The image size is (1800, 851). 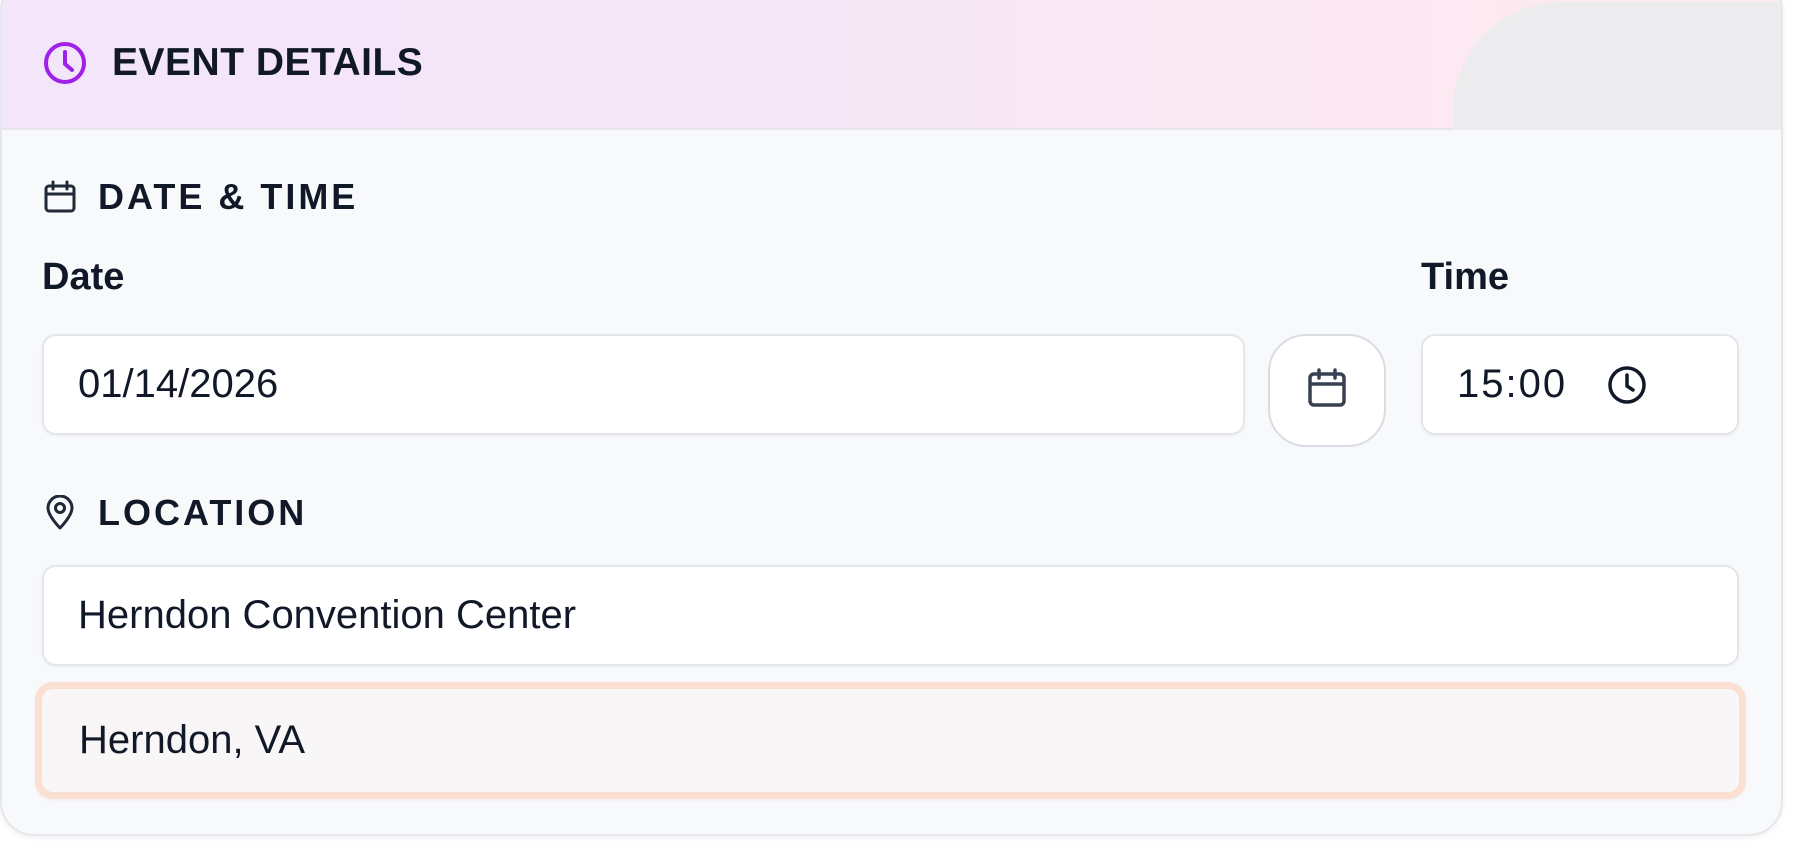 What do you see at coordinates (60, 512) in the screenshot?
I see `map-pin-icon` at bounding box center [60, 512].